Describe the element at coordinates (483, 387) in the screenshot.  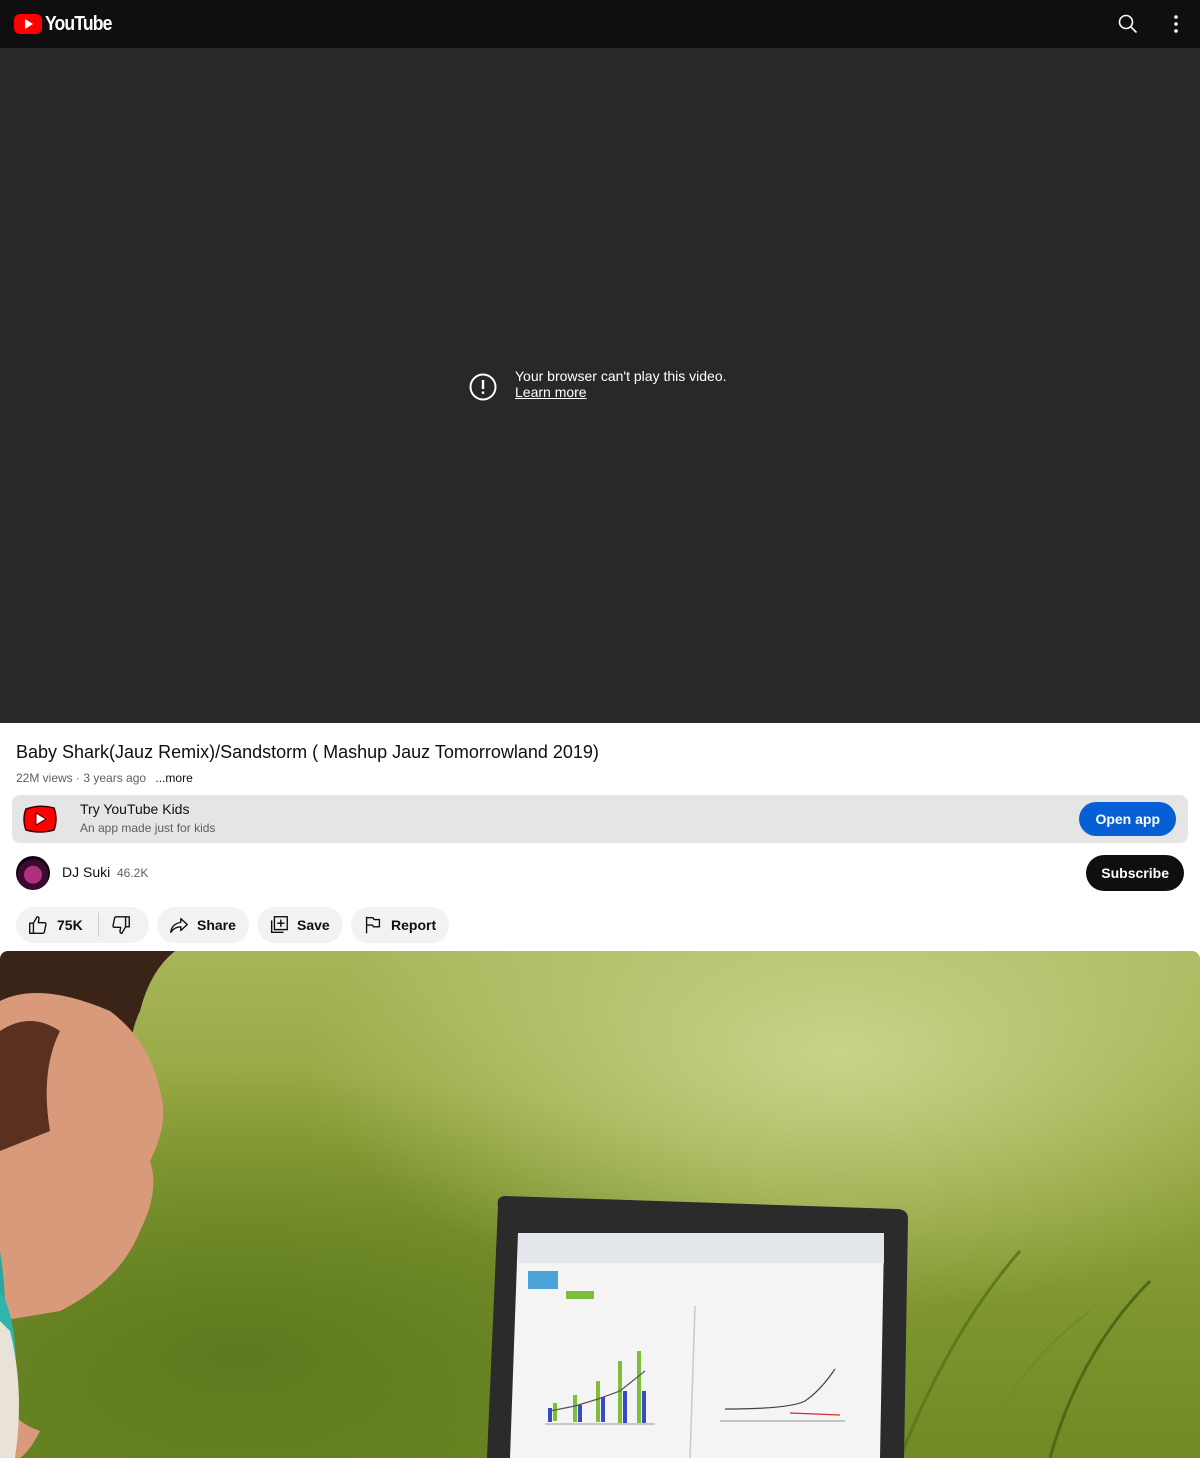
I see `alert-circle-icon` at that location.